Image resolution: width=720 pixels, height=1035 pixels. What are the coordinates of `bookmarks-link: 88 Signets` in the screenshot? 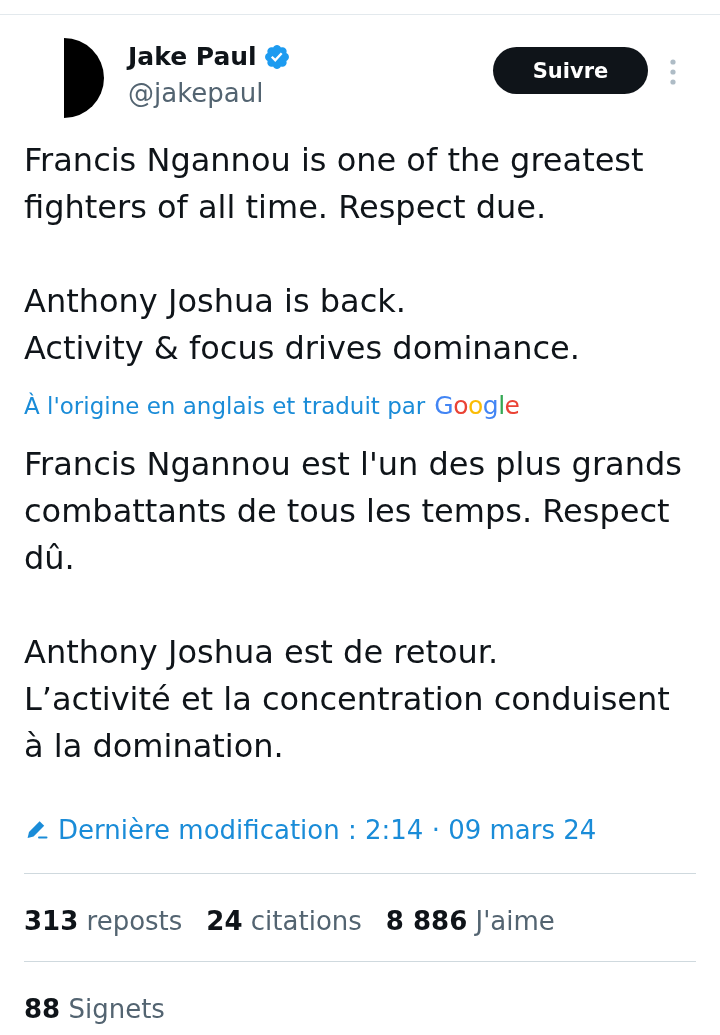 It's located at (94, 1009).